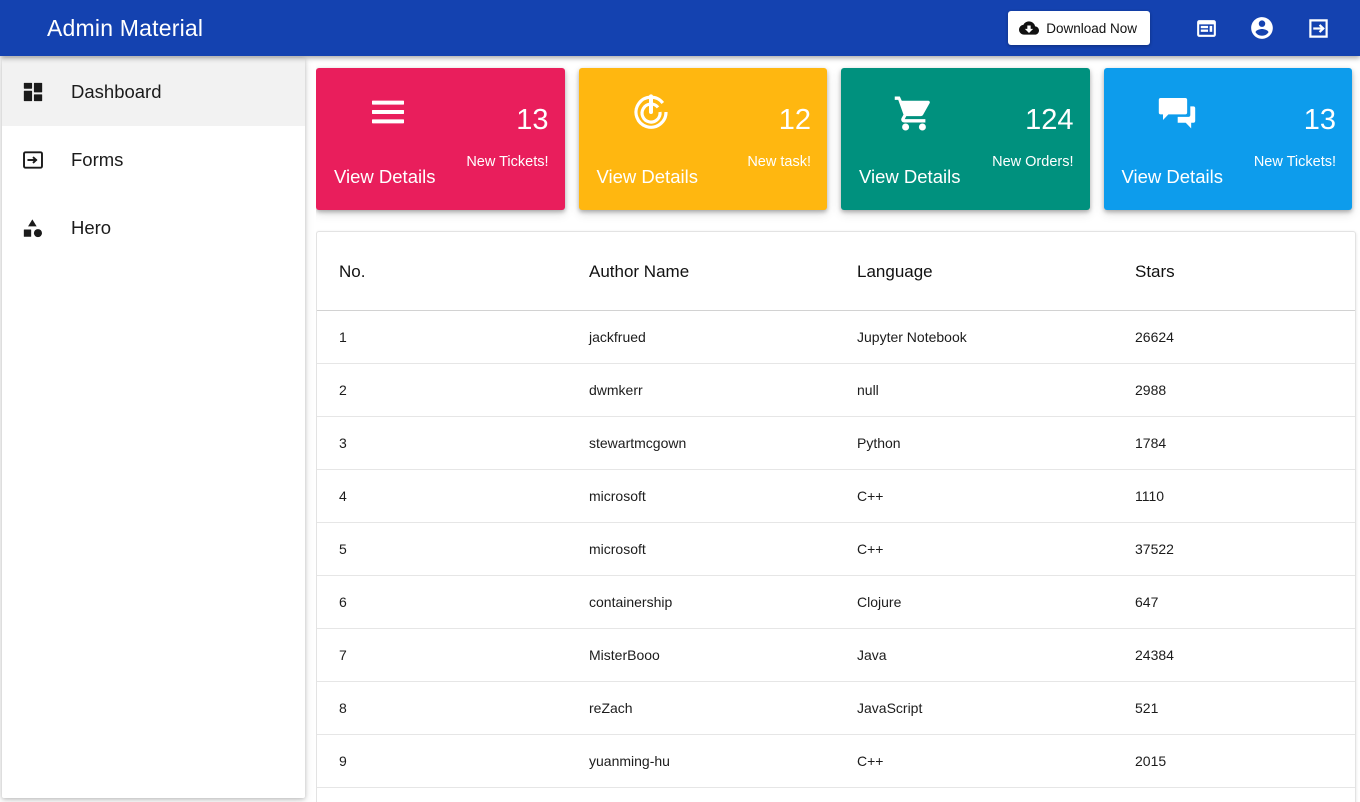 The height and width of the screenshot is (802, 1360). I want to click on table-row: 1 jackfrued Jupyter Notebook 26624, so click(836, 337).